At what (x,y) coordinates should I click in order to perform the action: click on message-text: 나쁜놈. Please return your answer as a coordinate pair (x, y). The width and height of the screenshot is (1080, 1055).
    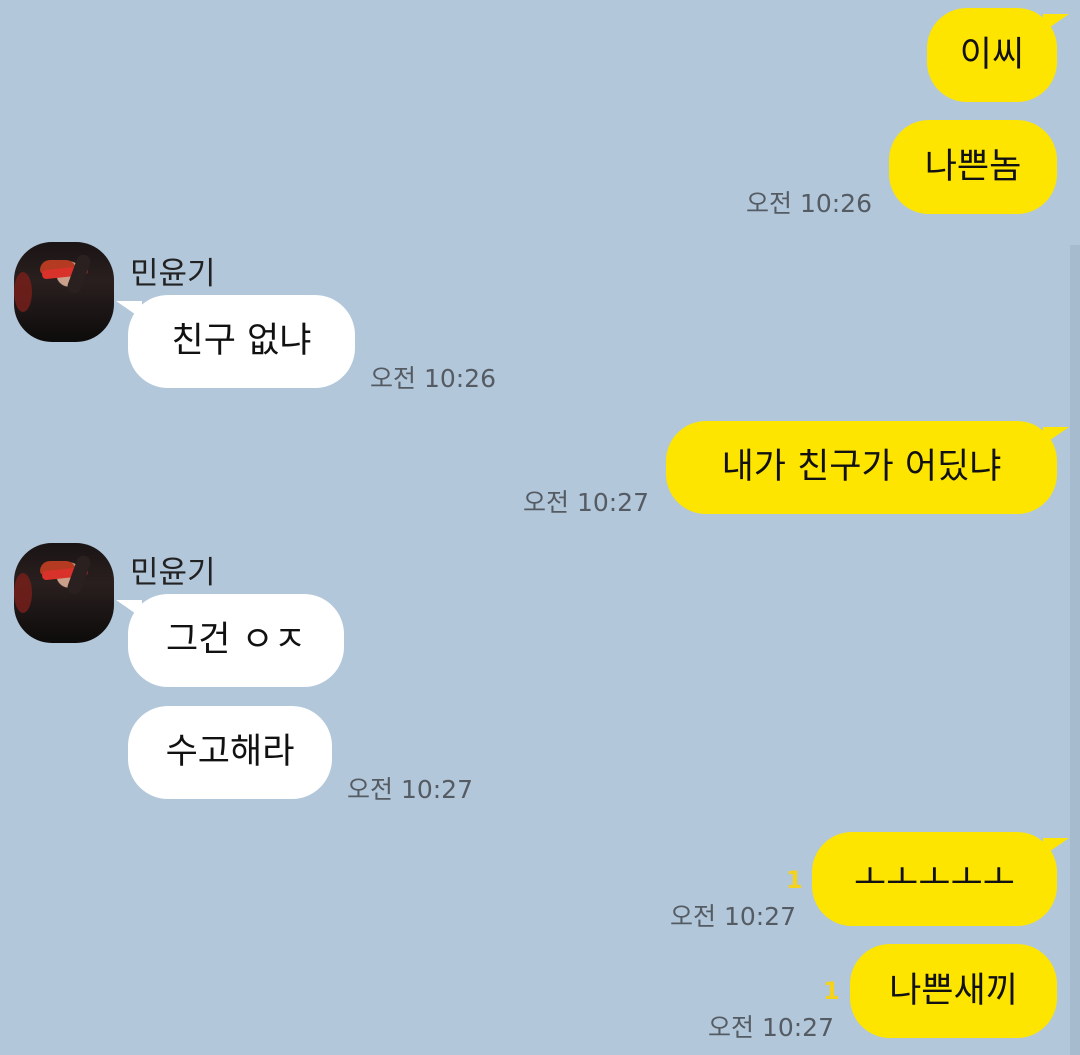
    Looking at the image, I should click on (973, 166).